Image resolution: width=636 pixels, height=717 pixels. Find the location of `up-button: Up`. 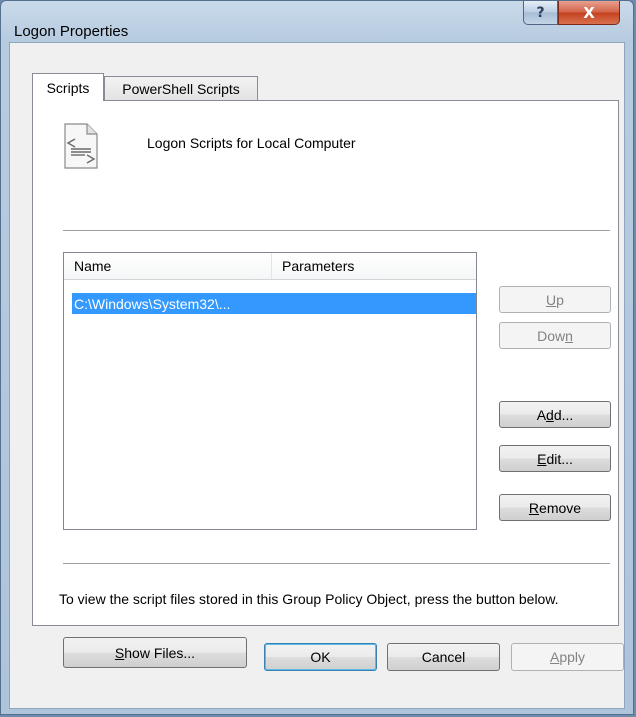

up-button: Up is located at coordinates (555, 299).